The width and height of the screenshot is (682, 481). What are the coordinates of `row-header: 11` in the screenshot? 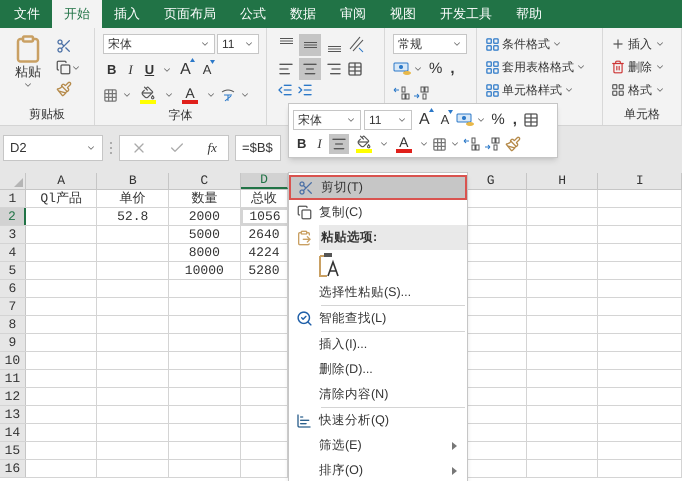 It's located at (13, 378).